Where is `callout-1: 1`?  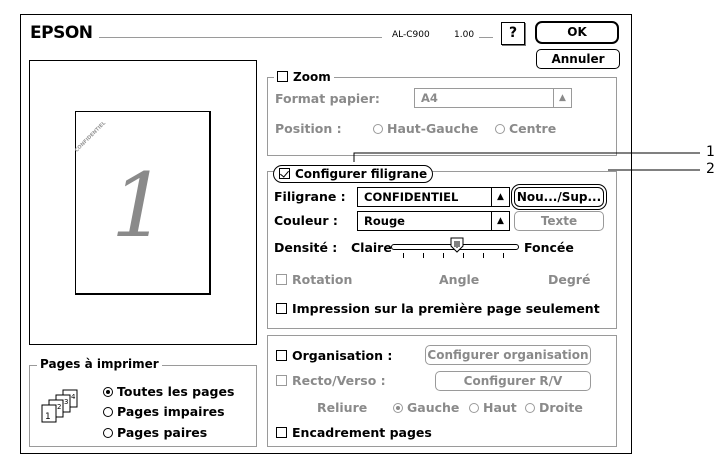
callout-1: 1 is located at coordinates (710, 152).